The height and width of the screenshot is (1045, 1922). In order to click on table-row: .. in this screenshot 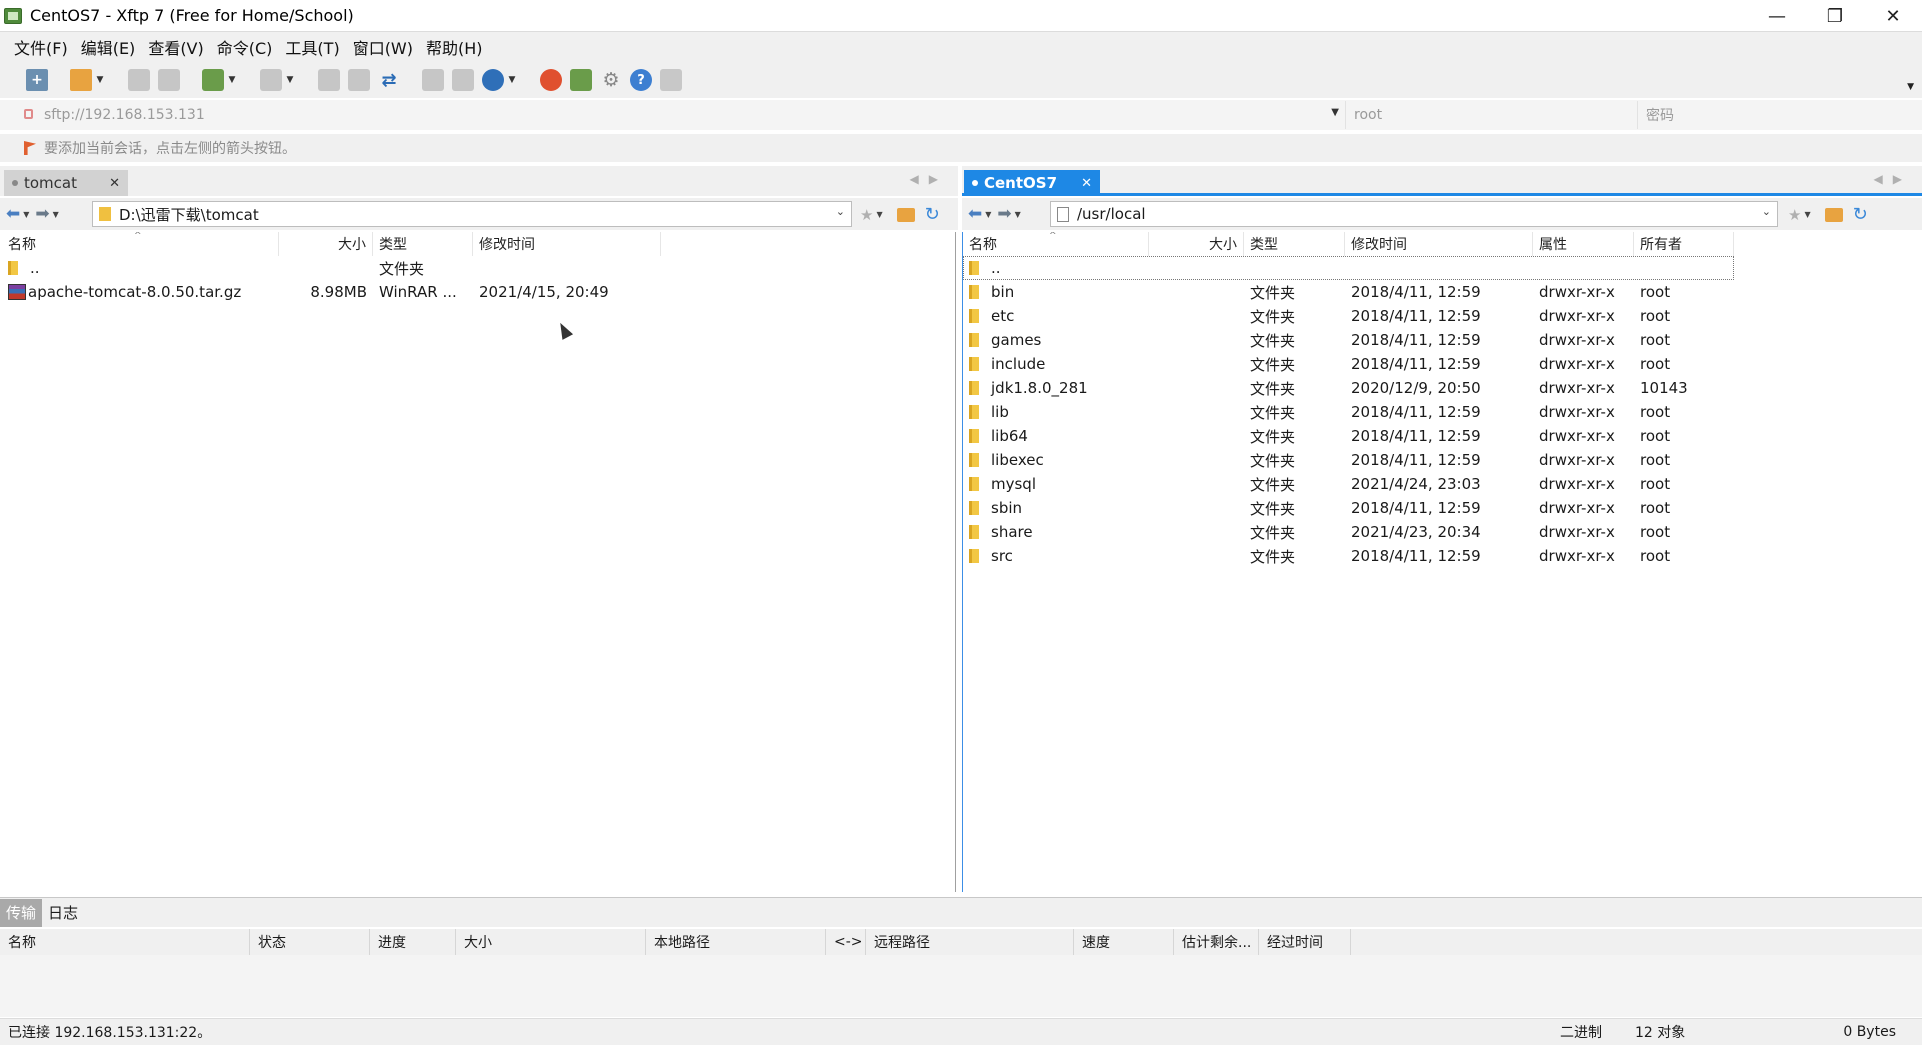, I will do `click(1348, 268)`.